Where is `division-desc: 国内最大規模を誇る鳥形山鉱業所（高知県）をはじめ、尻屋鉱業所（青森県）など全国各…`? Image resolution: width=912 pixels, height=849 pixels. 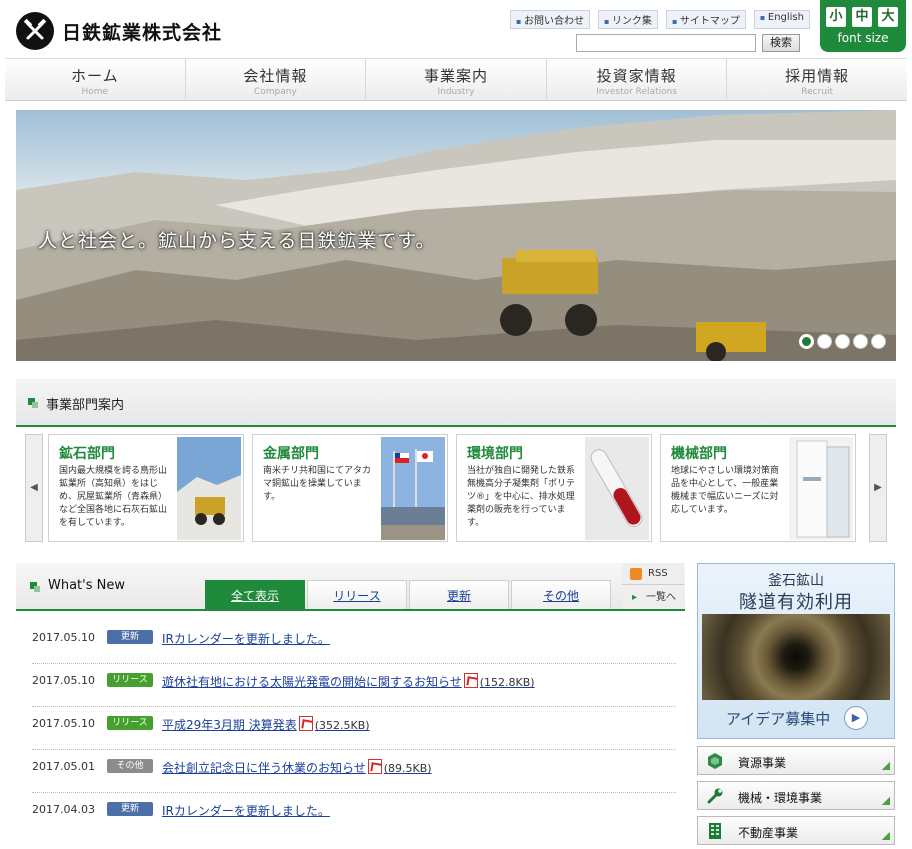 division-desc: 国内最大規模を誇る鳥形山鉱業所（高知県）をはじめ、尻屋鉱業所（青森県）など全国各… is located at coordinates (113, 497).